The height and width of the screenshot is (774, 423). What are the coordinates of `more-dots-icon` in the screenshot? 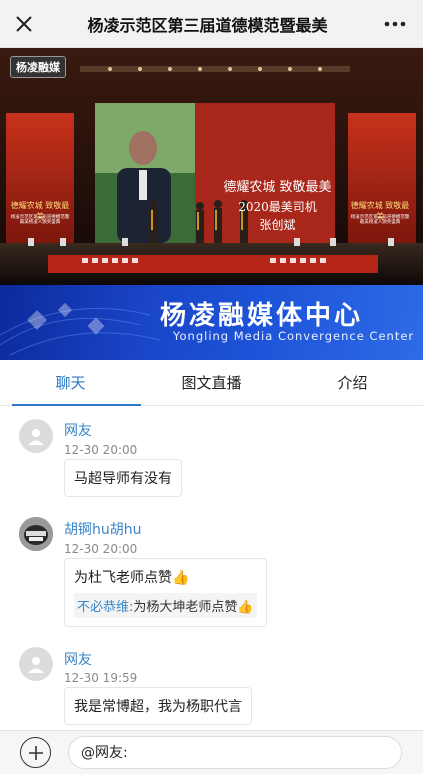 It's located at (395, 23).